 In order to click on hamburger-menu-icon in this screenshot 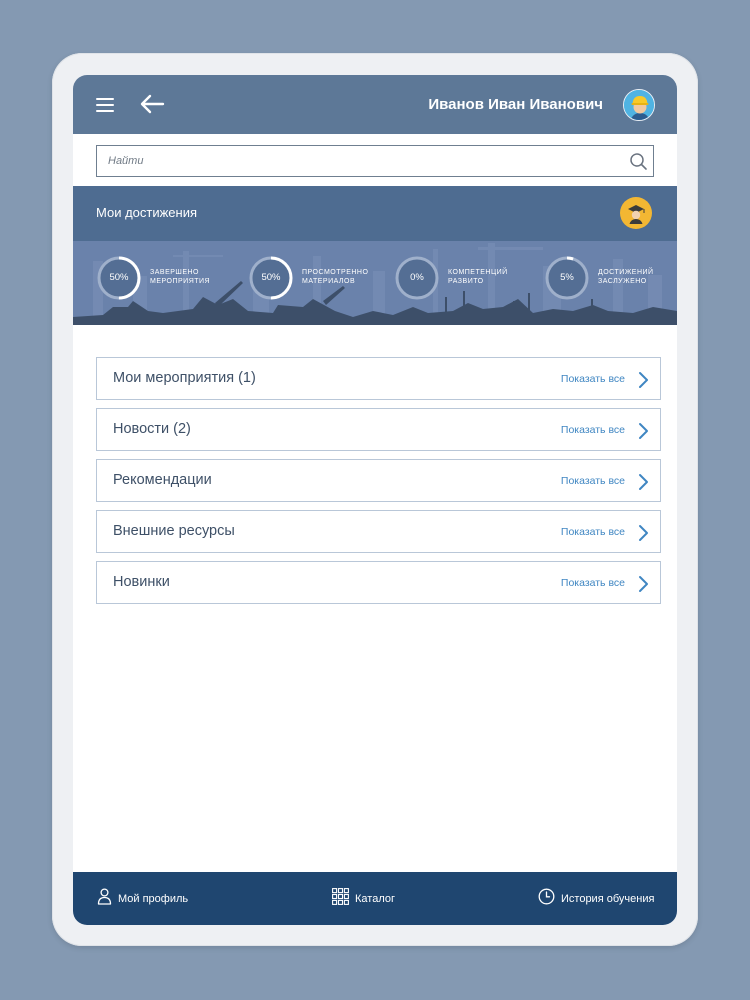, I will do `click(105, 105)`.